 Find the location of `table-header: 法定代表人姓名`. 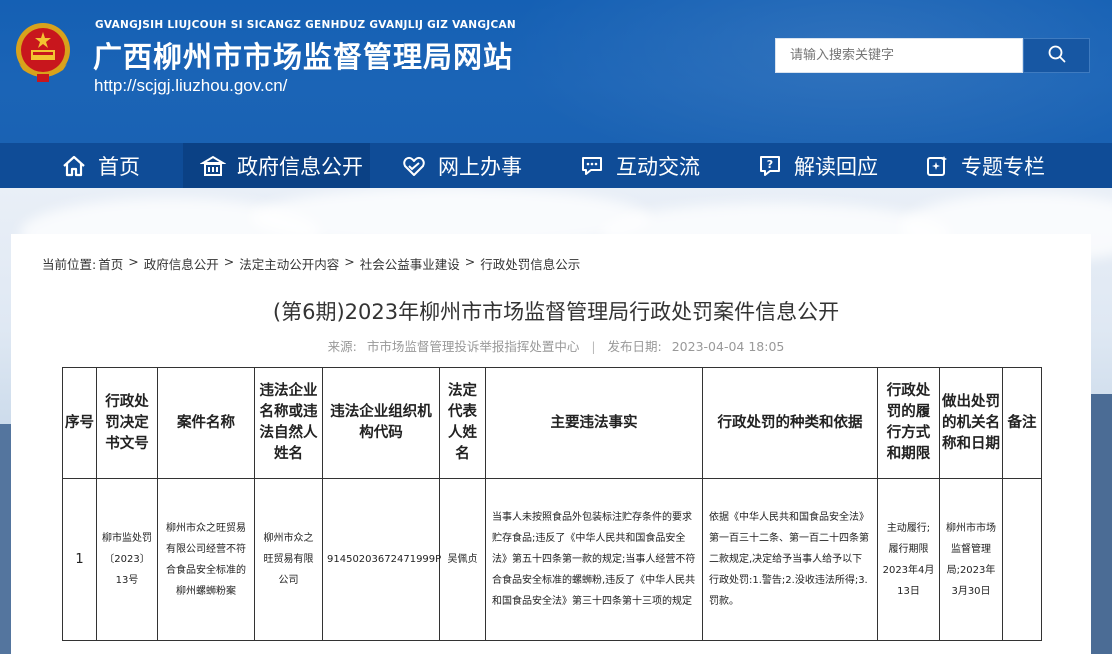

table-header: 法定代表人姓名 is located at coordinates (462, 423).